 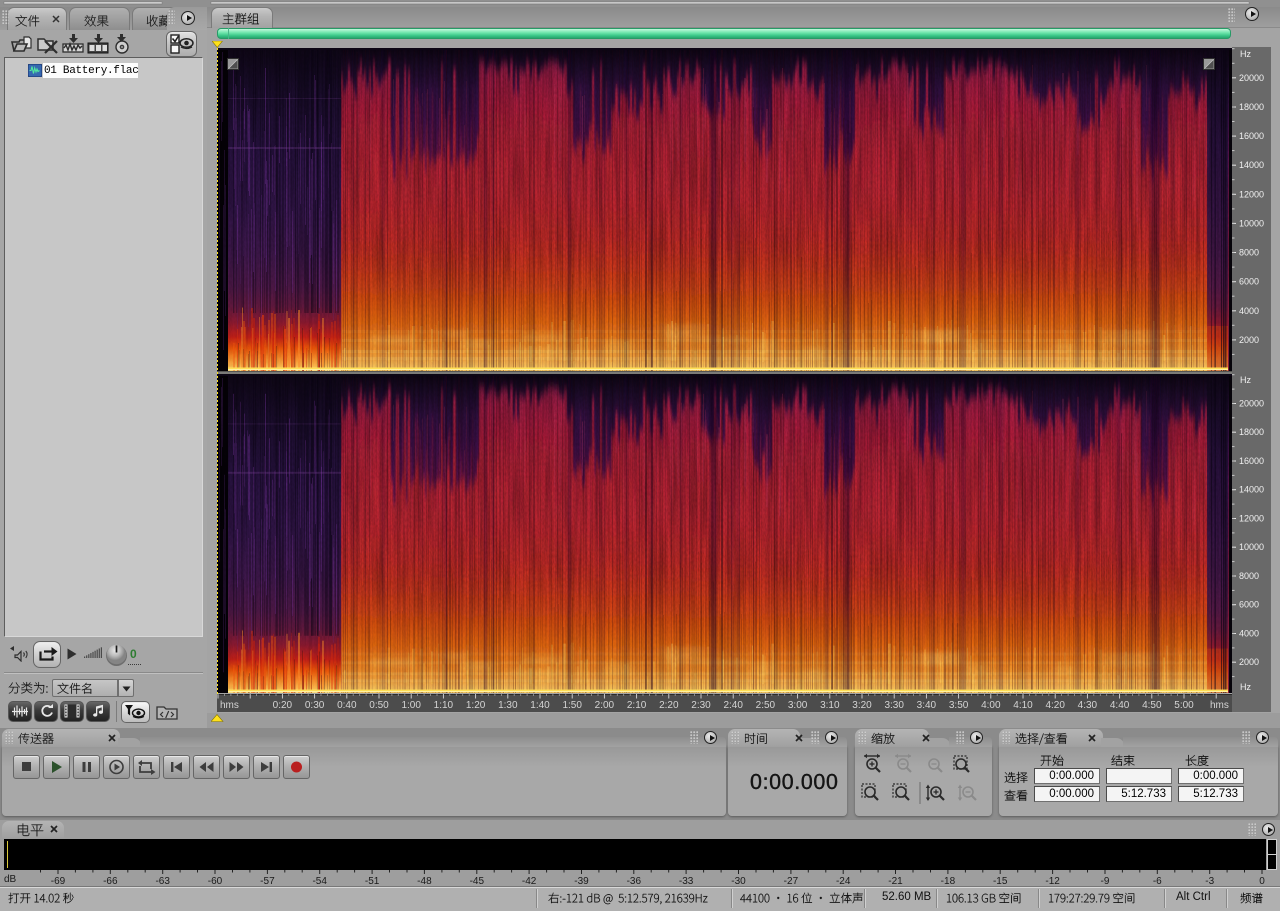 I want to click on svg-text: -18, so click(x=948, y=881).